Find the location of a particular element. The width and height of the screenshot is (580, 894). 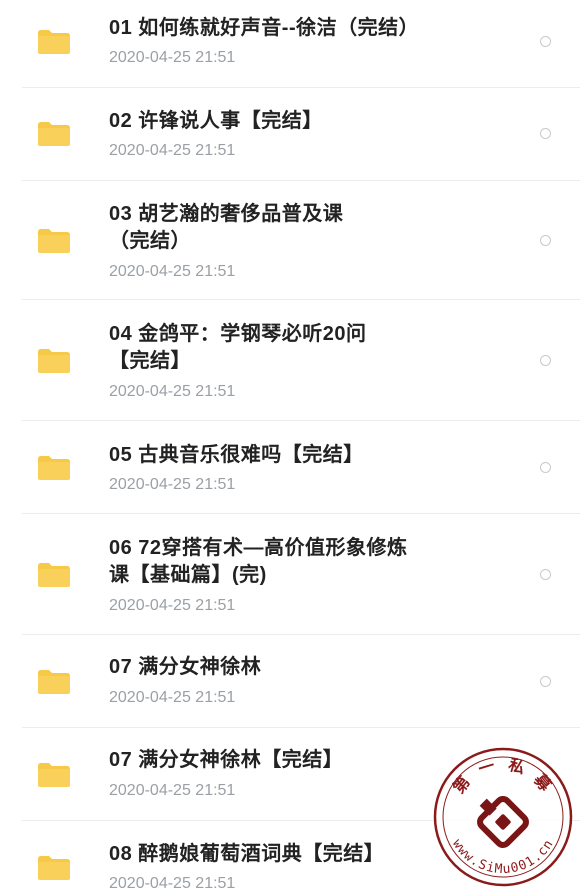

item-title: 06 72穿搭有术—高价值形象修炼 课【基础篇】(完) is located at coordinates (258, 561).